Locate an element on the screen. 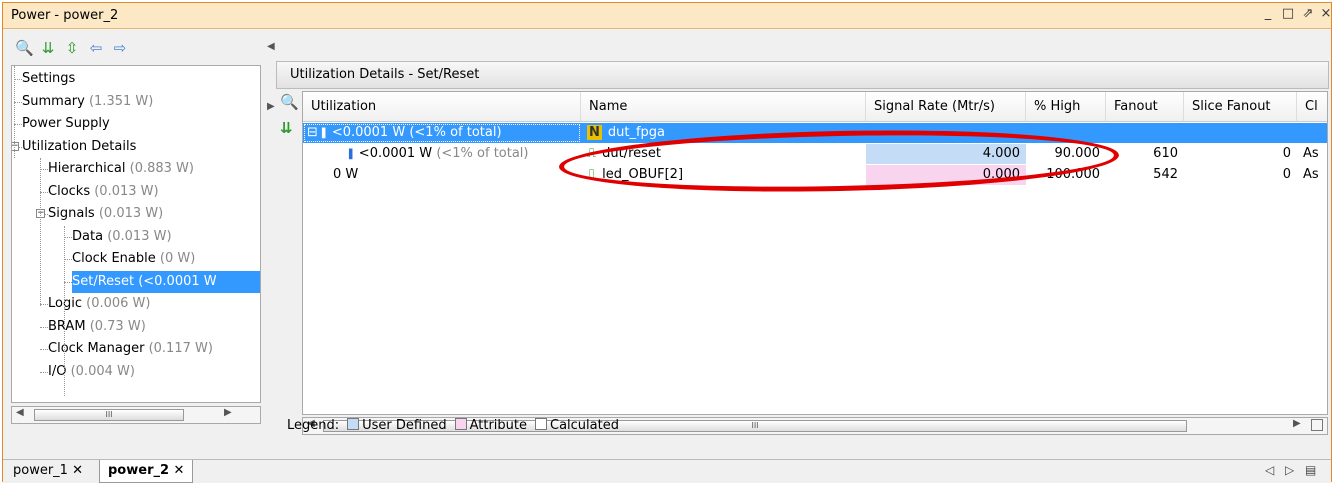 The height and width of the screenshot is (485, 1335). tree-item-label: Power Supply is located at coordinates (66, 123).